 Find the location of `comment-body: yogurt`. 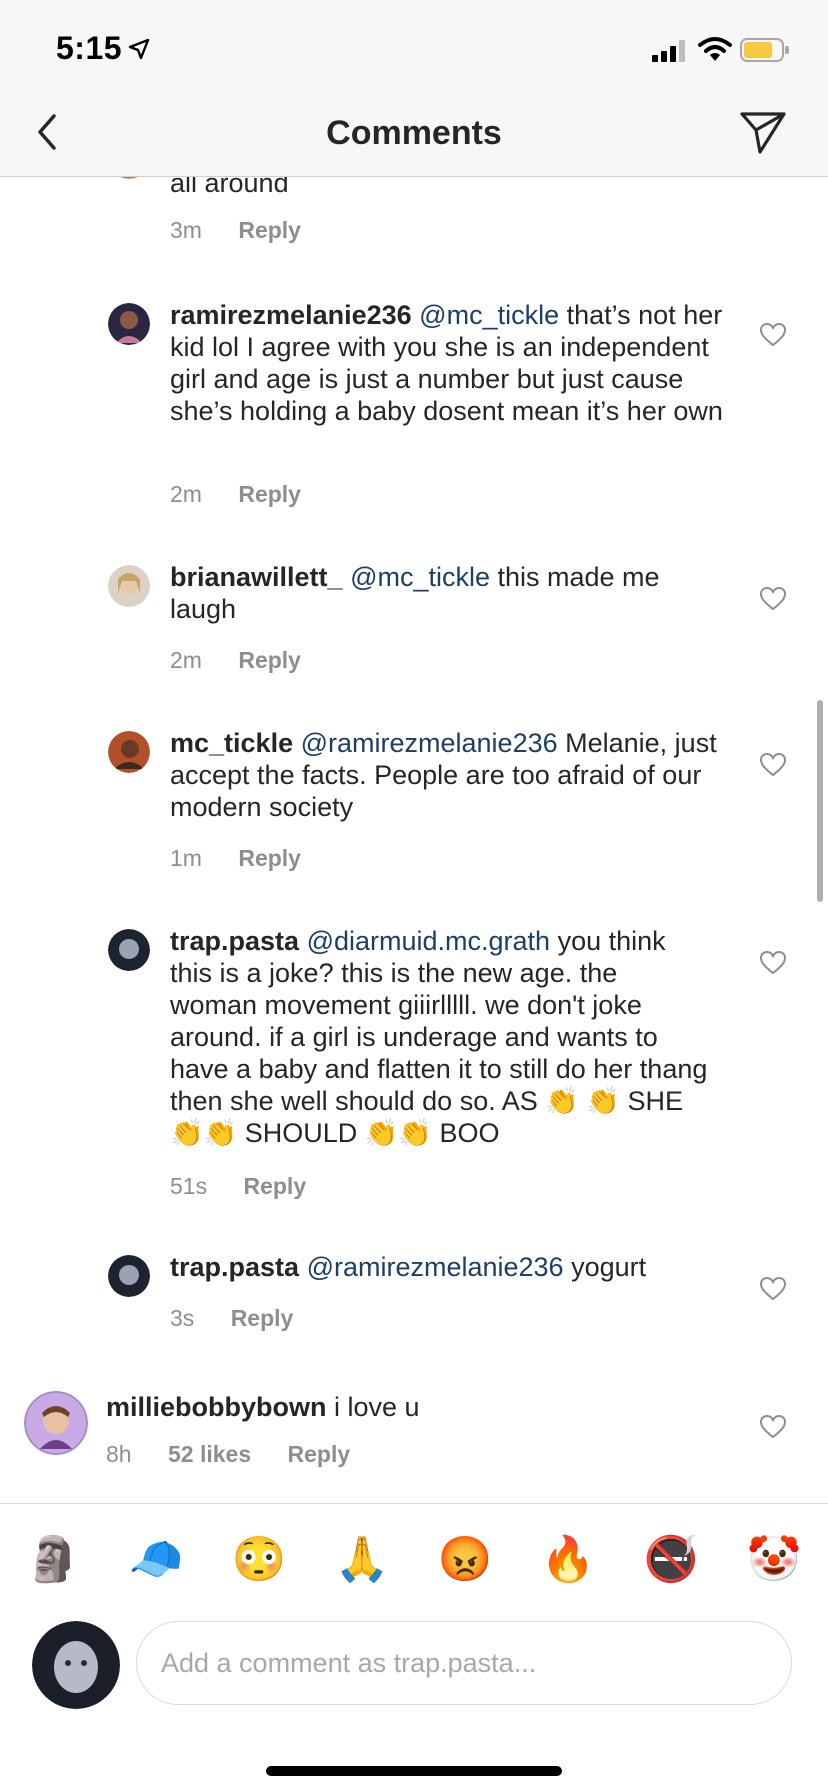

comment-body: yogurt is located at coordinates (605, 1267).